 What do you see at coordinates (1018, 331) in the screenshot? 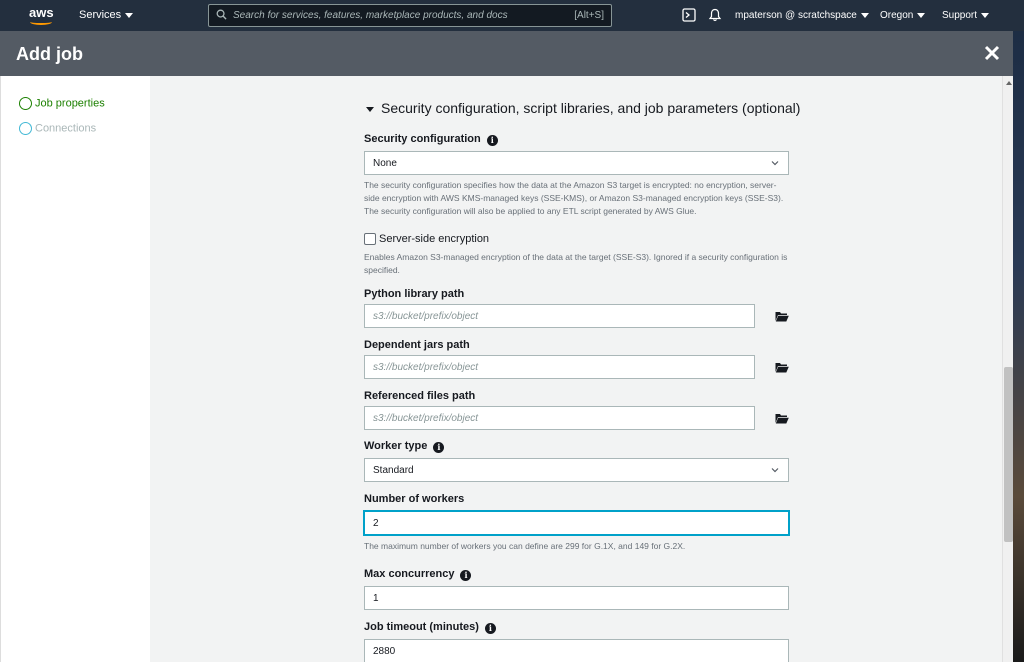
I see `background-wallpaper` at bounding box center [1018, 331].